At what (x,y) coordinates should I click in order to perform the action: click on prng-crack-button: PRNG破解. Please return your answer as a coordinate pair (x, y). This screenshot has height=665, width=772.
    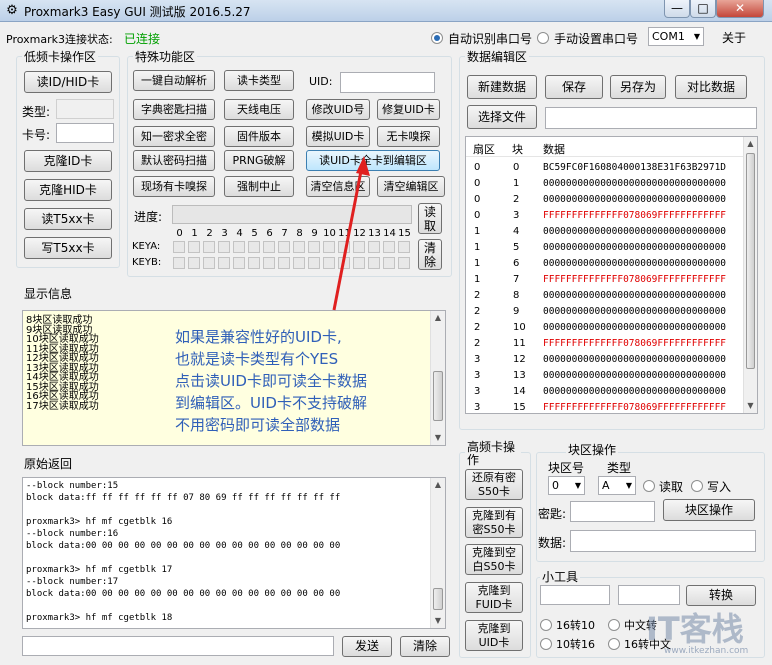
    Looking at the image, I should click on (259, 160).